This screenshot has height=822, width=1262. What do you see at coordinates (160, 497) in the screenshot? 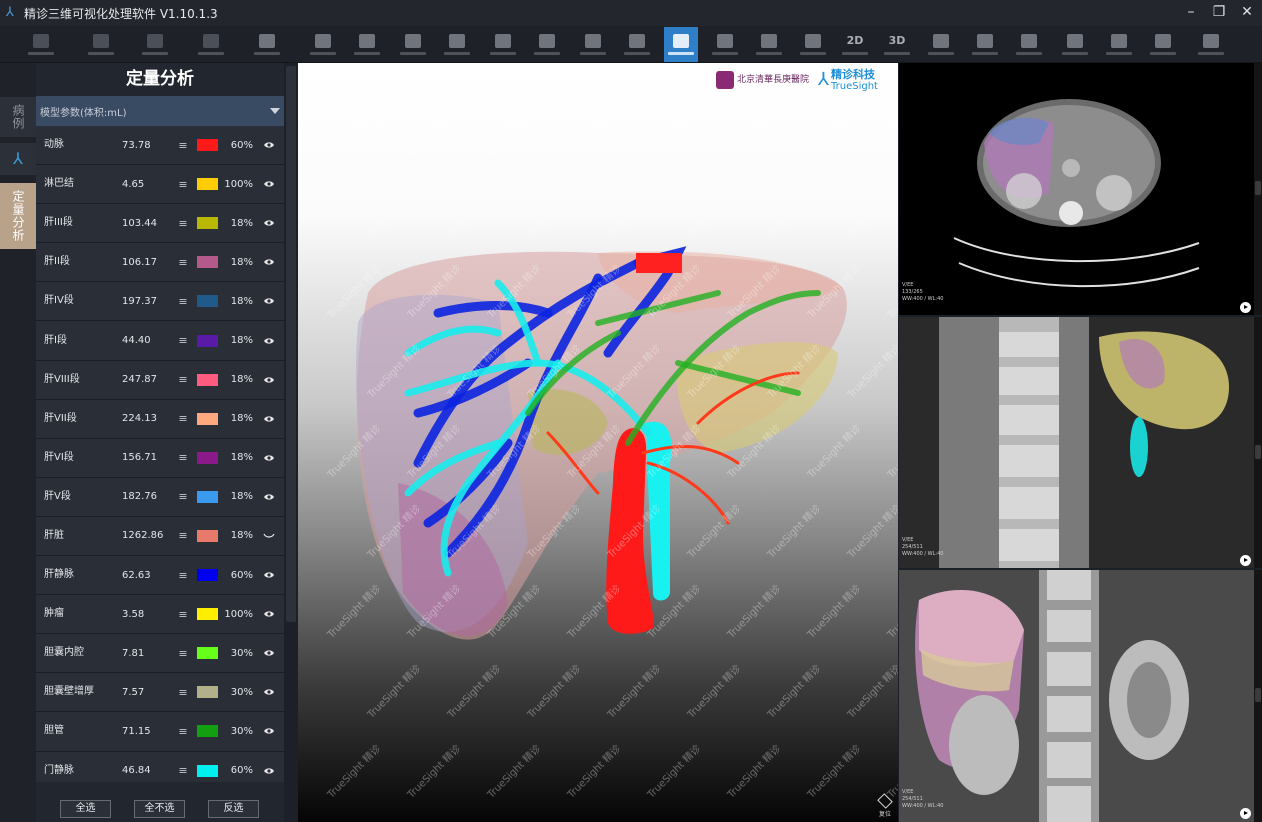
I see `structure-row: 肝V段 182.76 ≡ 18%` at bounding box center [160, 497].